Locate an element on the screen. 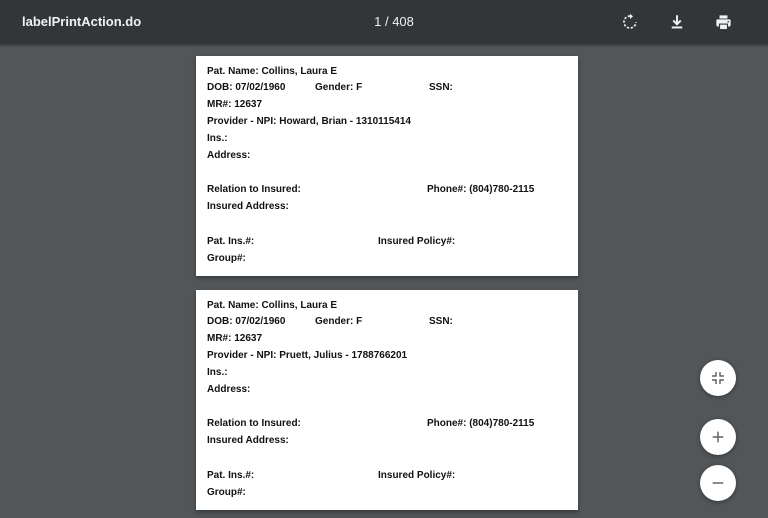 The height and width of the screenshot is (518, 768). download-icon is located at coordinates (677, 22).